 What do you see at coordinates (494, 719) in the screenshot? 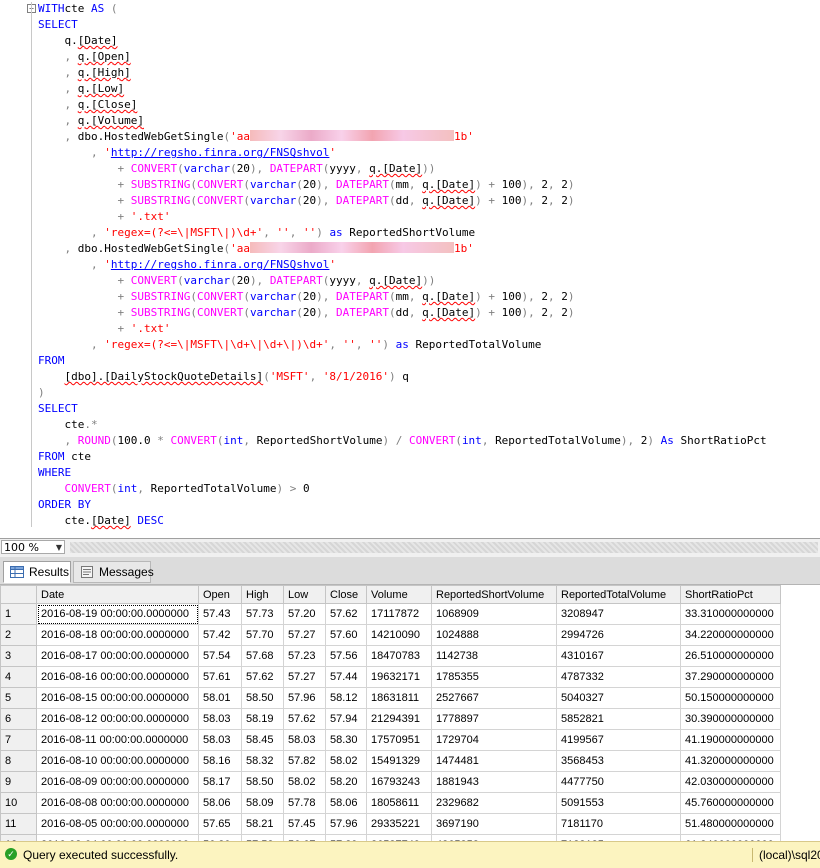
I see `grid-cell: 1778897` at bounding box center [494, 719].